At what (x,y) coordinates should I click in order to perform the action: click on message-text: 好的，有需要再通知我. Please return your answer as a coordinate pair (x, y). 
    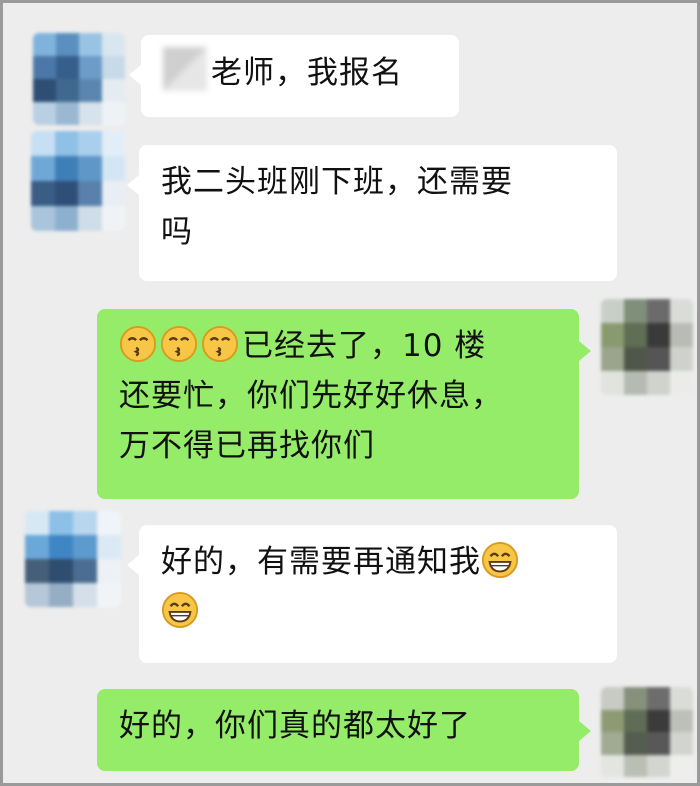
    Looking at the image, I should click on (321, 562).